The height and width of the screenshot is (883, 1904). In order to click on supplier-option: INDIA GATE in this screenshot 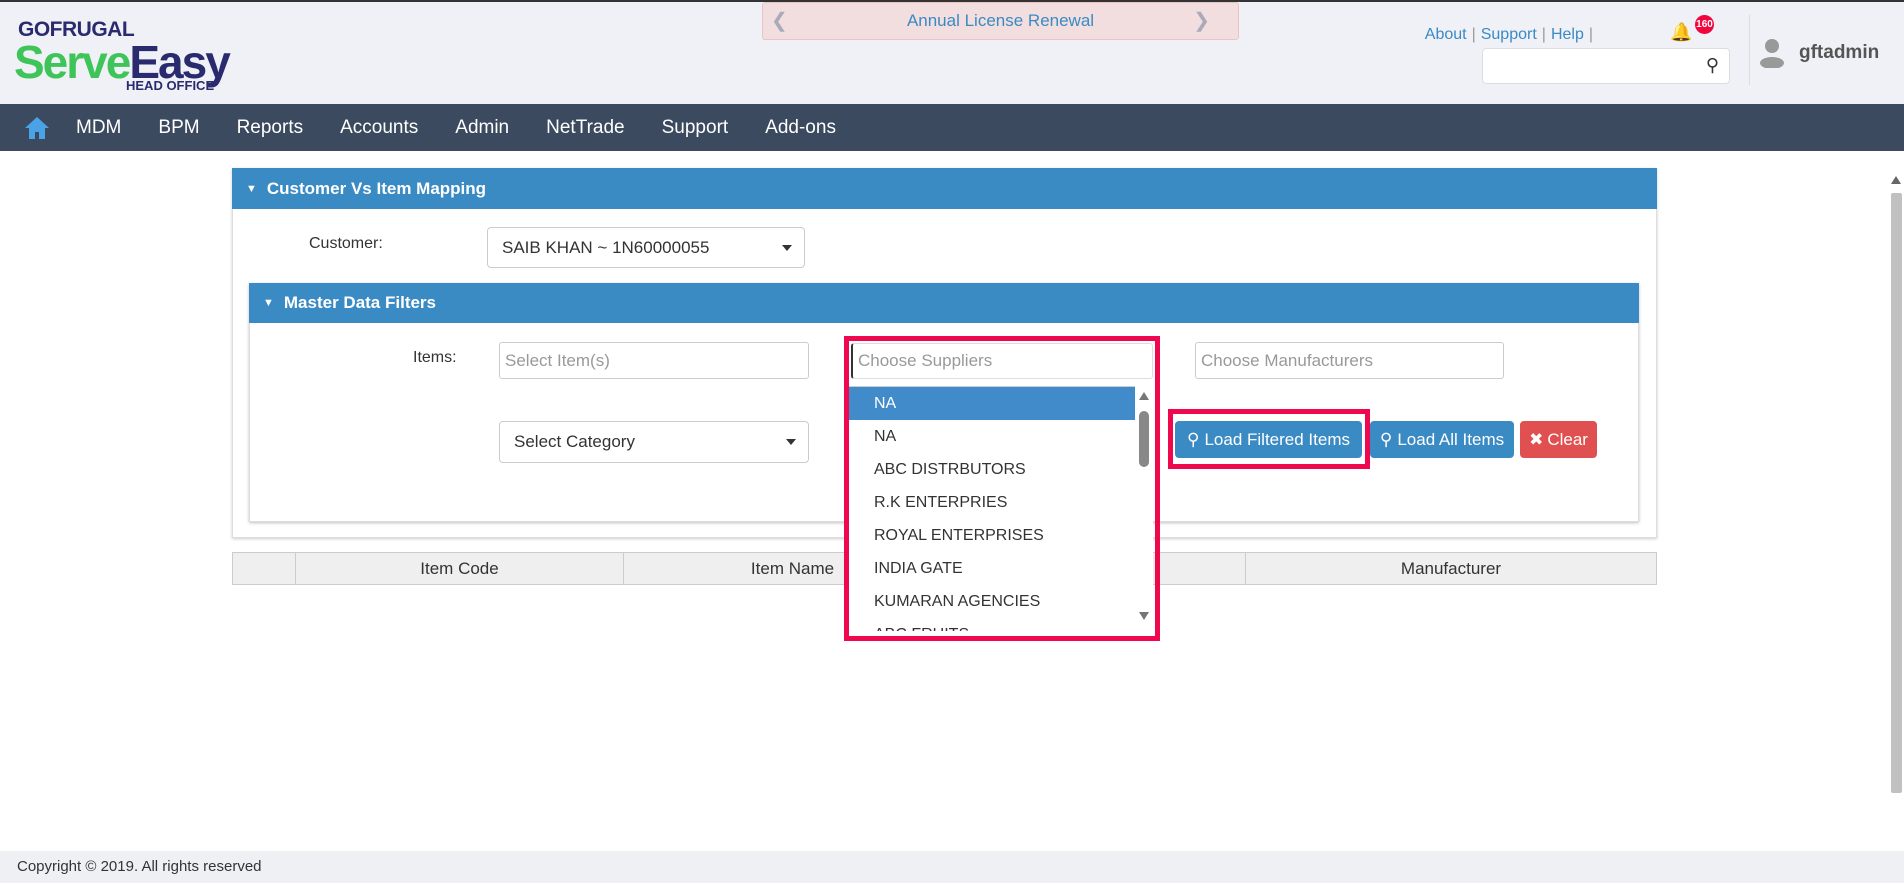, I will do `click(990, 568)`.